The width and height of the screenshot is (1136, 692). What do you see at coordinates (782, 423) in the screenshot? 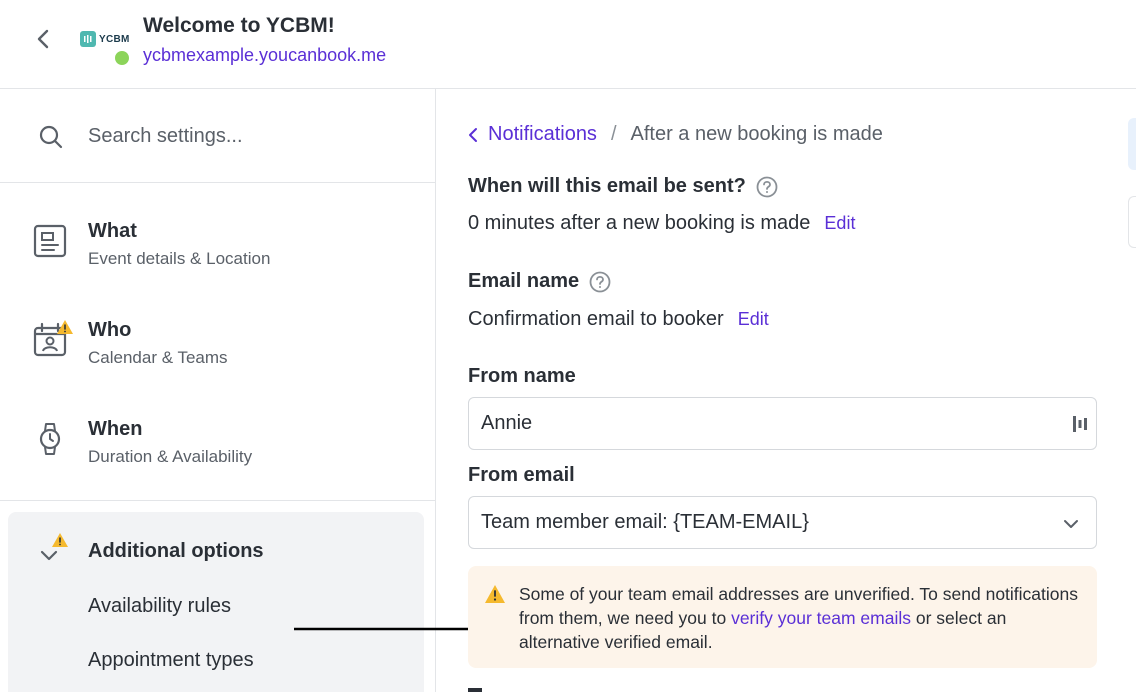
I see `from-name-field: Annie` at bounding box center [782, 423].